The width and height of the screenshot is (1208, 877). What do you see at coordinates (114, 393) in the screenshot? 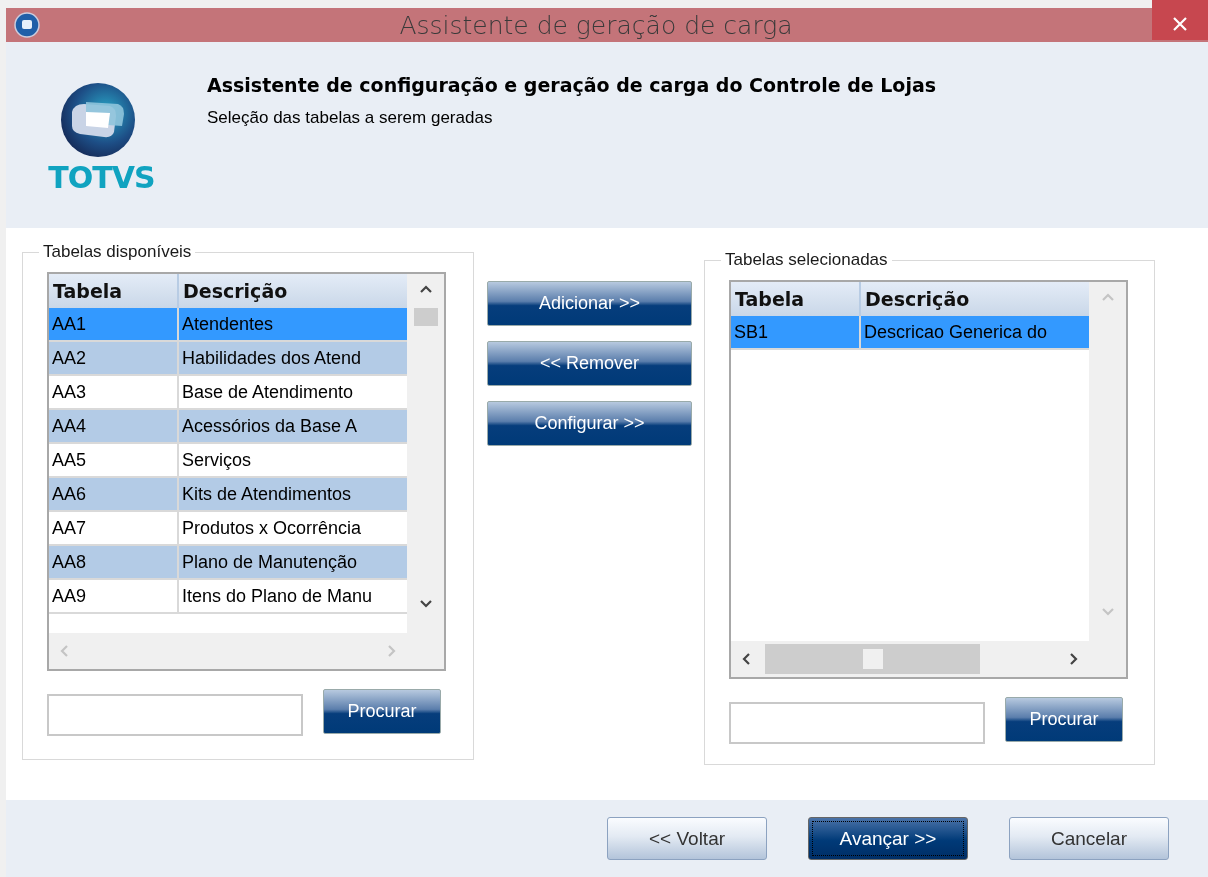
I see `table-cell: AA3` at bounding box center [114, 393].